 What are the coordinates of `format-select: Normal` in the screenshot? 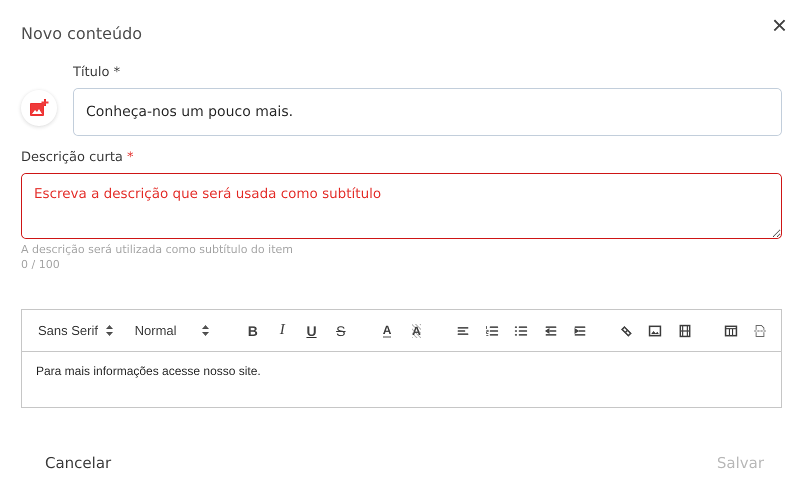 It's located at (173, 330).